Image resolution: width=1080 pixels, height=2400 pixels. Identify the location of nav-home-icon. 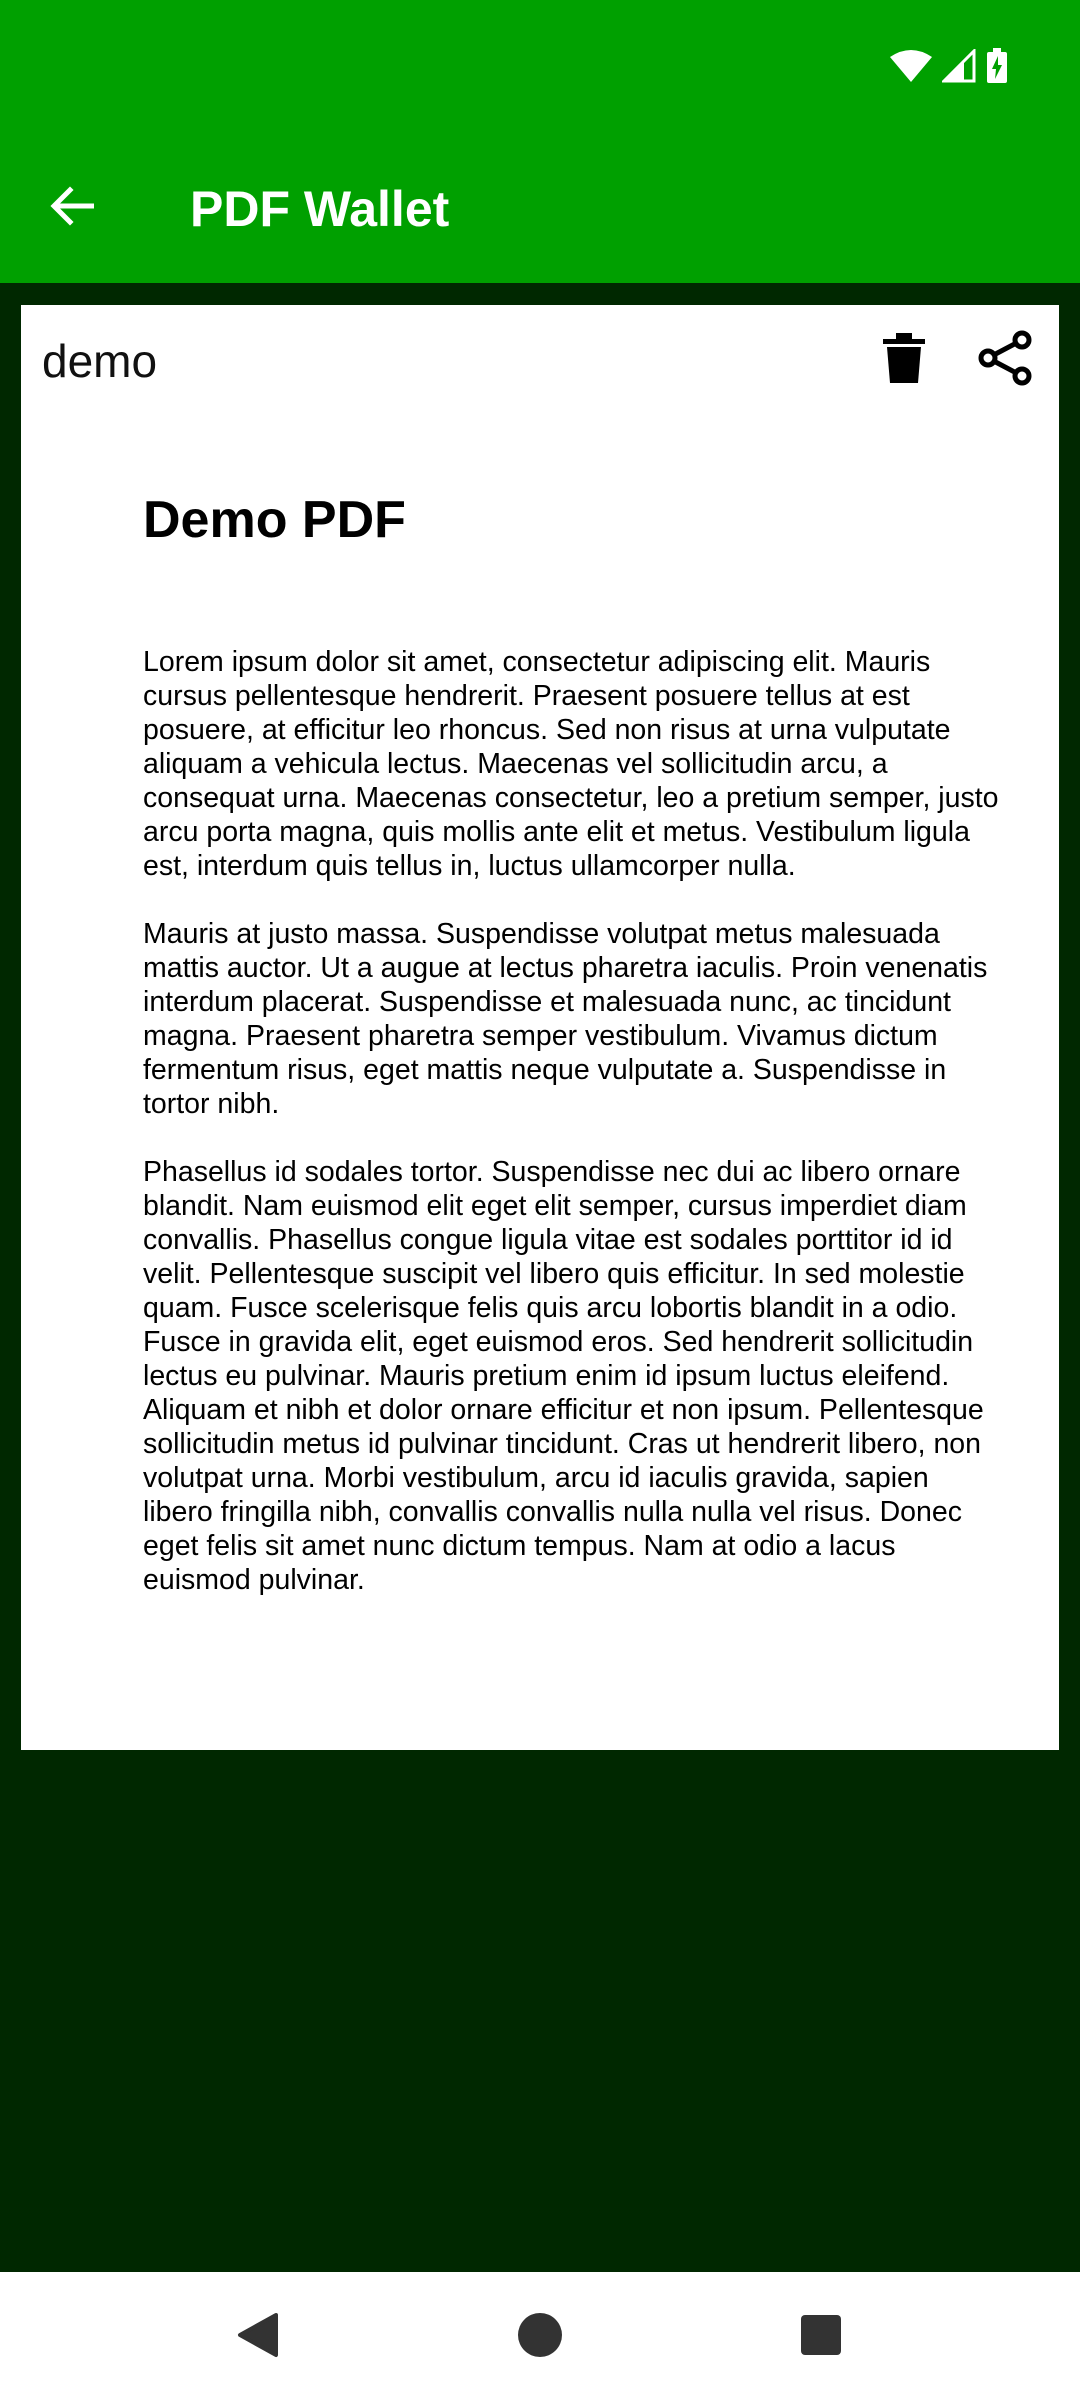
(540, 2337).